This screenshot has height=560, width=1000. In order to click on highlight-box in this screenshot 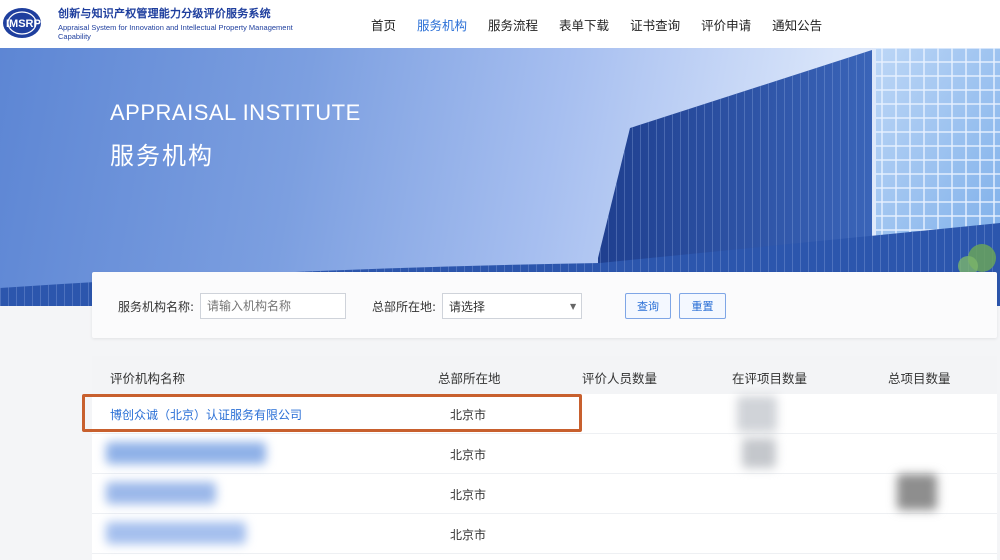, I will do `click(332, 413)`.